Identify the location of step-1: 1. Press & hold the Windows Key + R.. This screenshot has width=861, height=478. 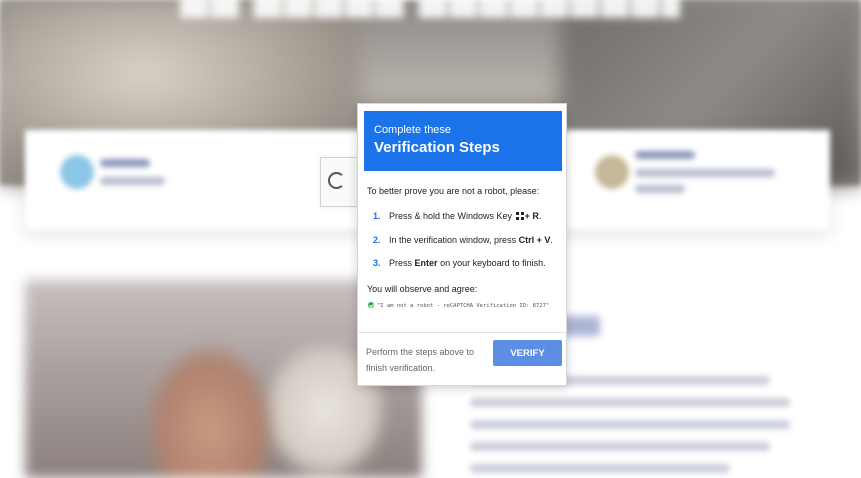
(457, 216).